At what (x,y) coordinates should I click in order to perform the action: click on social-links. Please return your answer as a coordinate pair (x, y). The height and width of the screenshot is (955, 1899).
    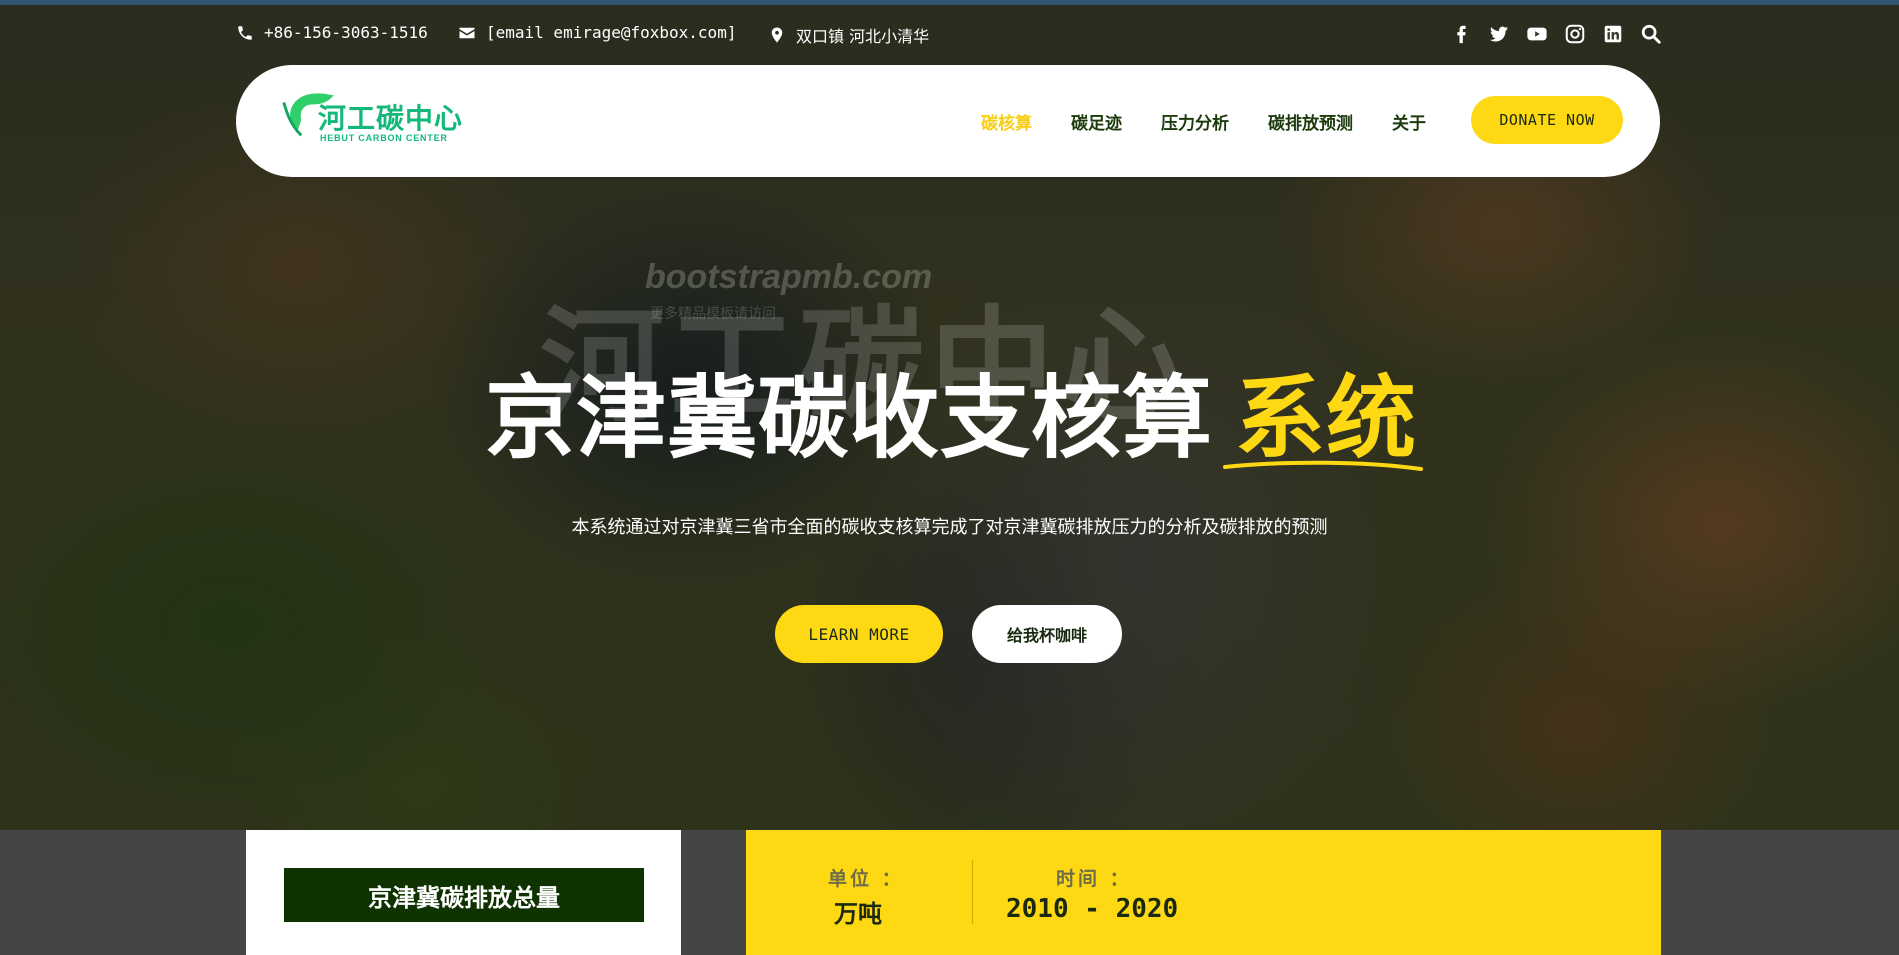
    Looking at the image, I should click on (1556, 34).